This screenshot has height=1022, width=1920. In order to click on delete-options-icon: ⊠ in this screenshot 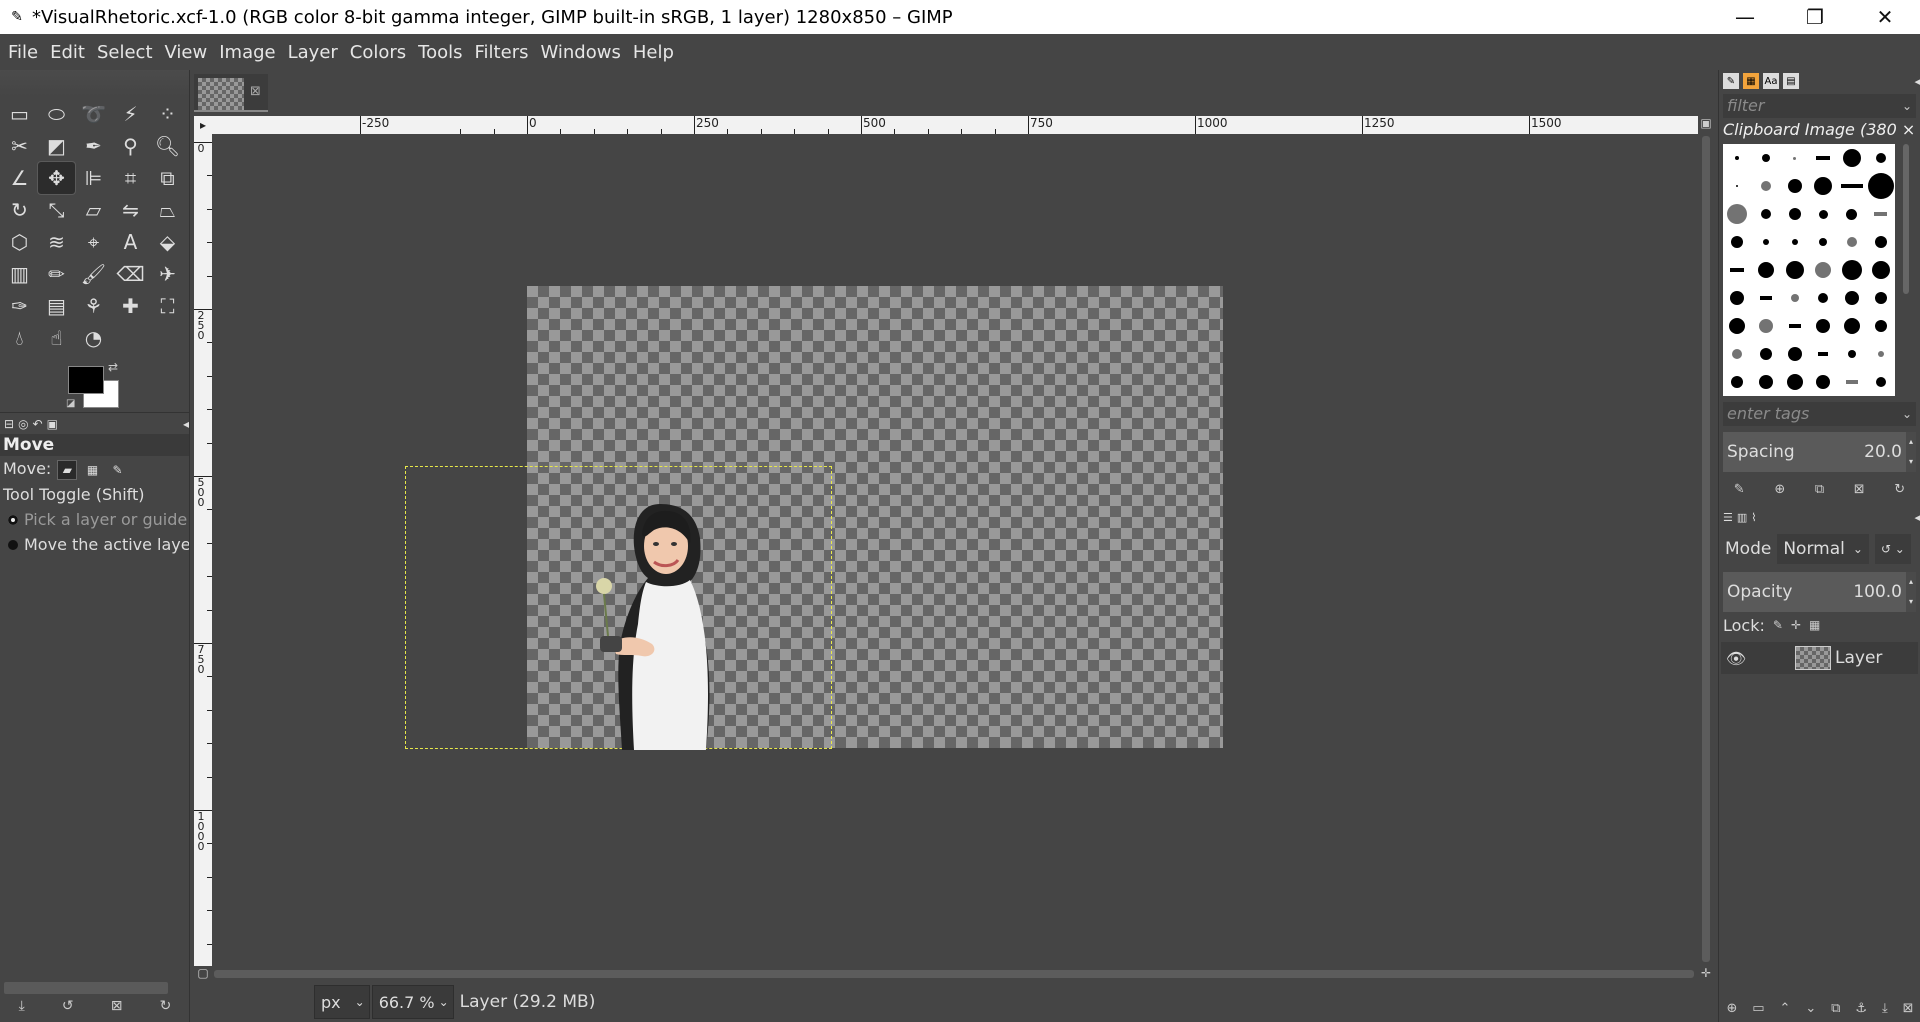, I will do `click(117, 1009)`.